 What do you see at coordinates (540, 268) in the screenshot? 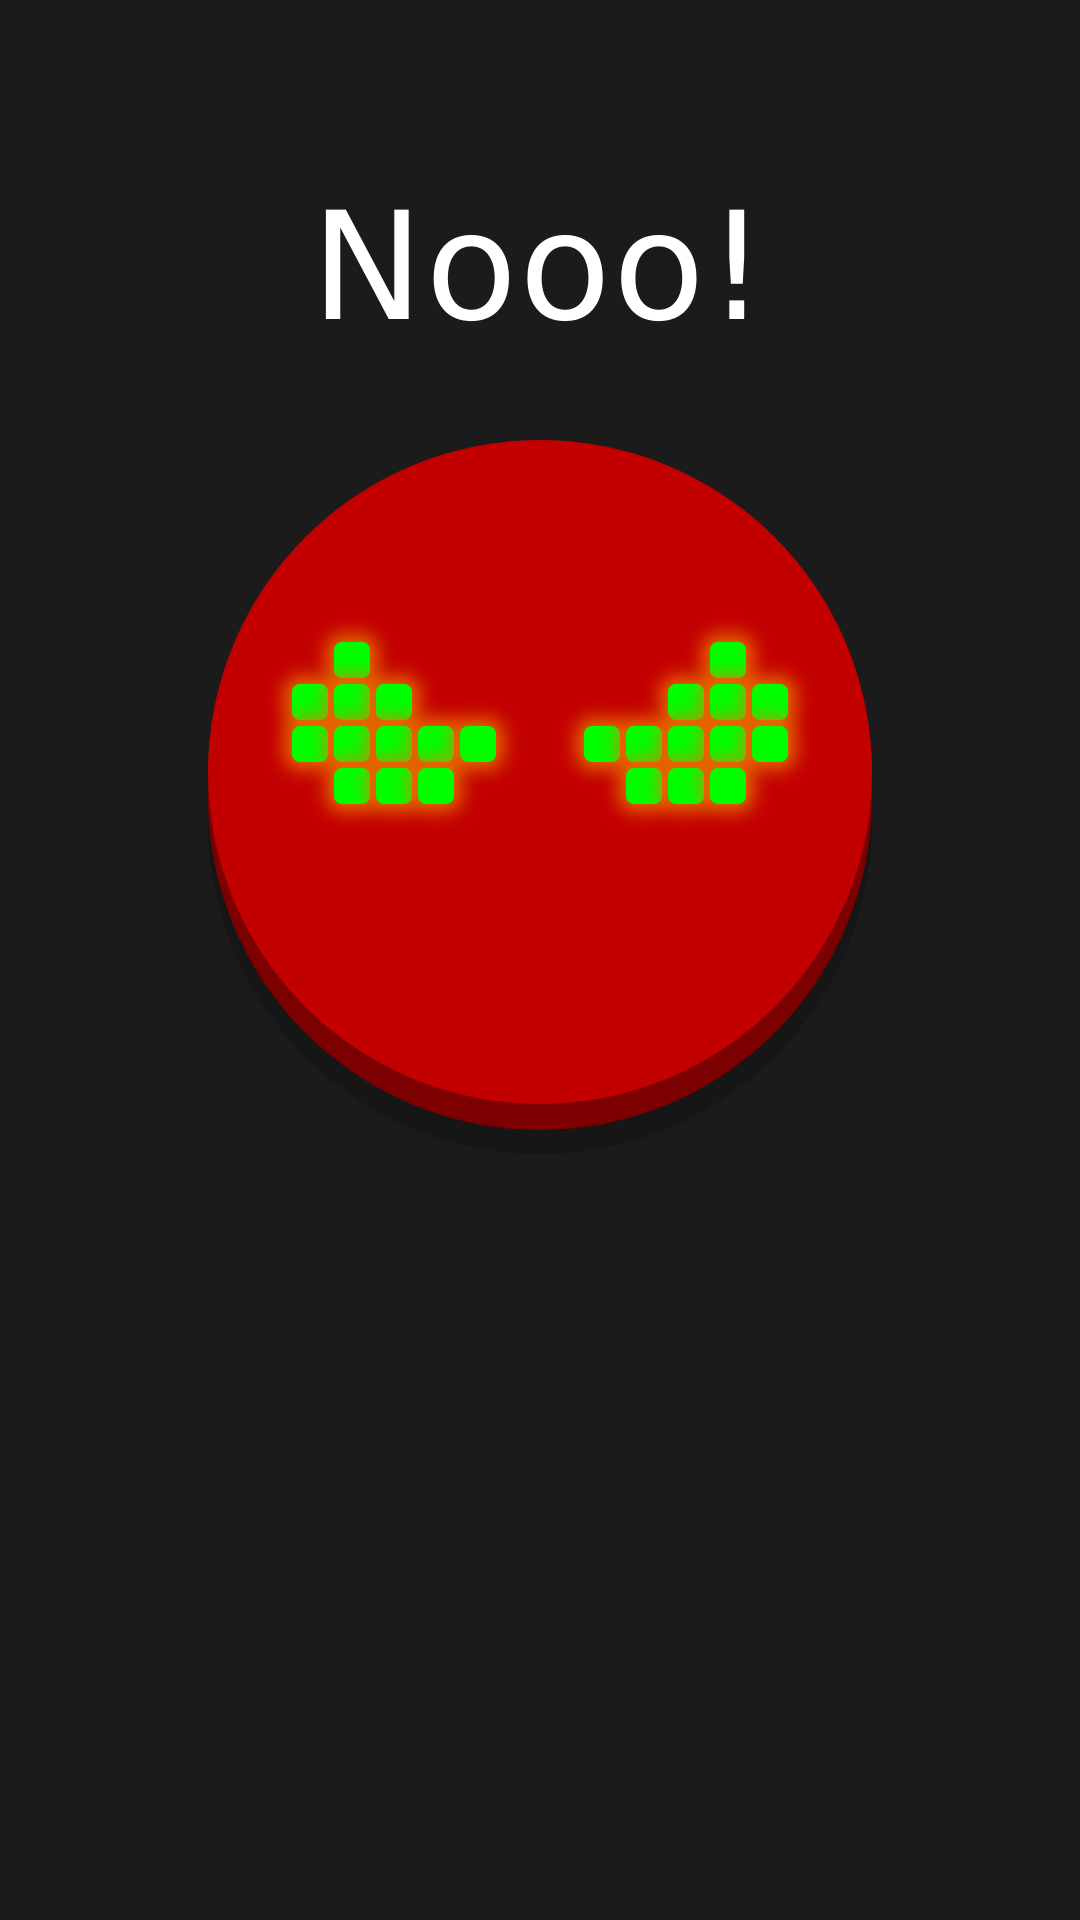
I see `message-title: Nooo!` at bounding box center [540, 268].